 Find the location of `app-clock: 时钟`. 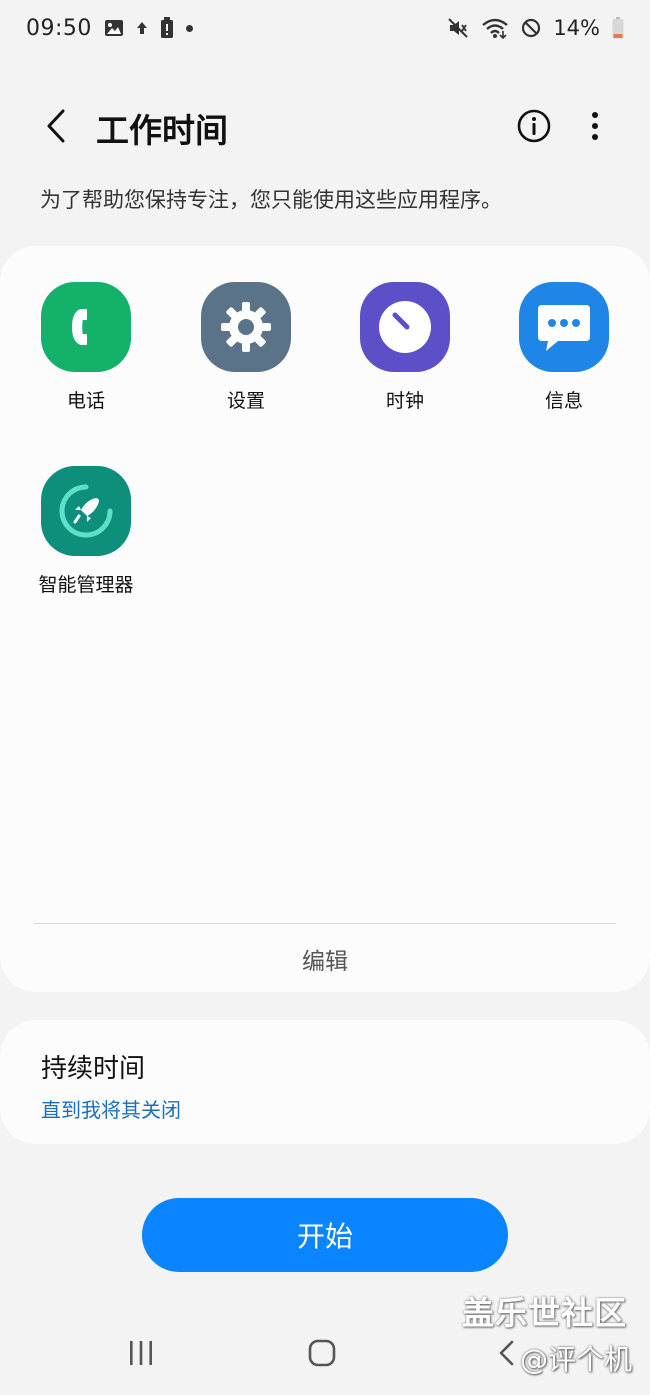

app-clock: 时钟 is located at coordinates (405, 347).